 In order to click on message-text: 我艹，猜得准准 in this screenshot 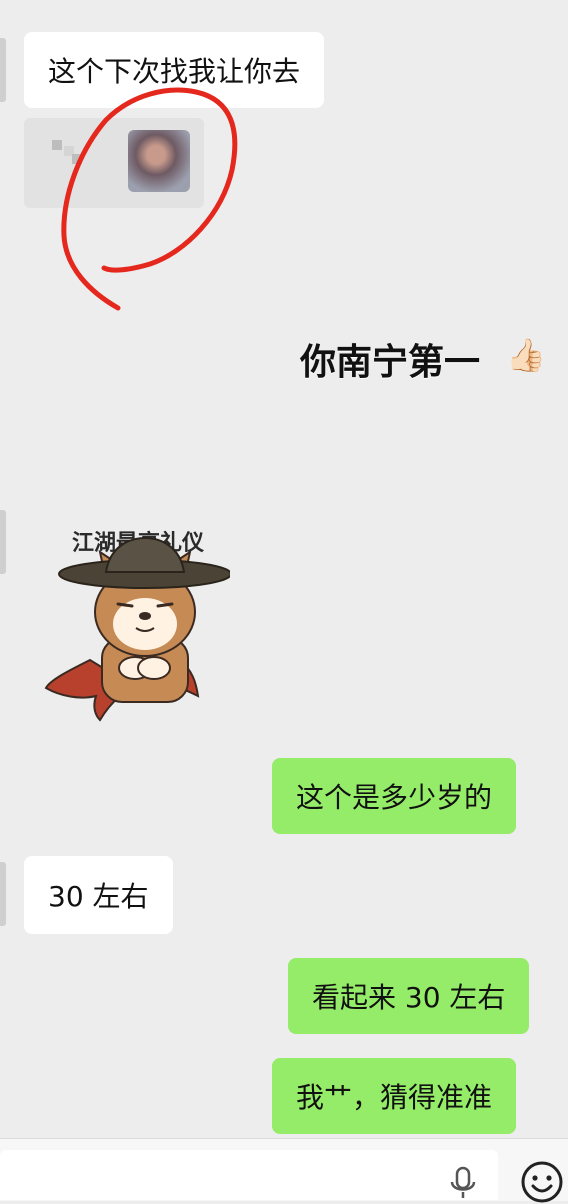, I will do `click(394, 1097)`.